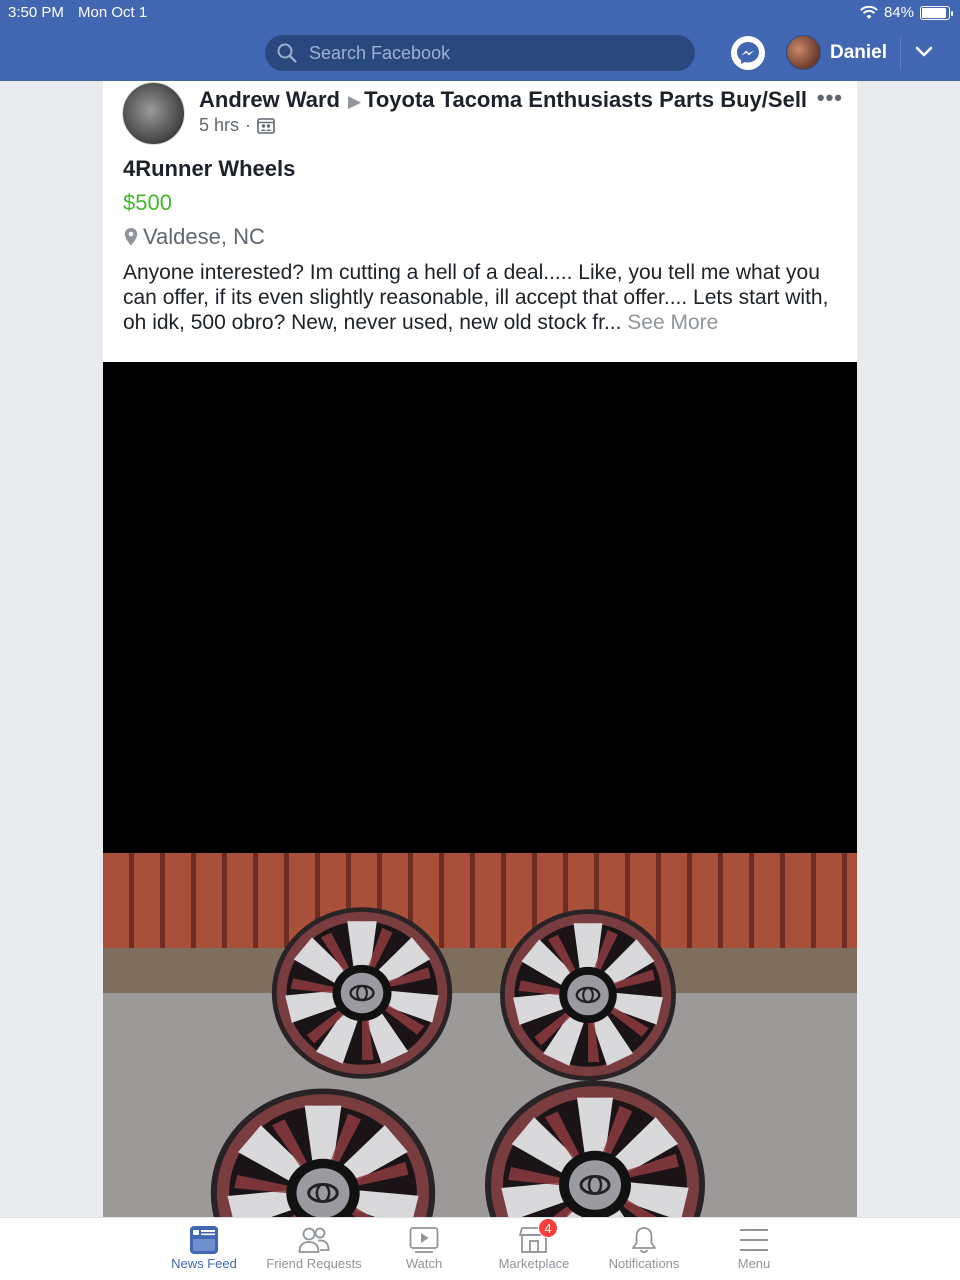  I want to click on listing-location: Valdese, NC, so click(194, 237).